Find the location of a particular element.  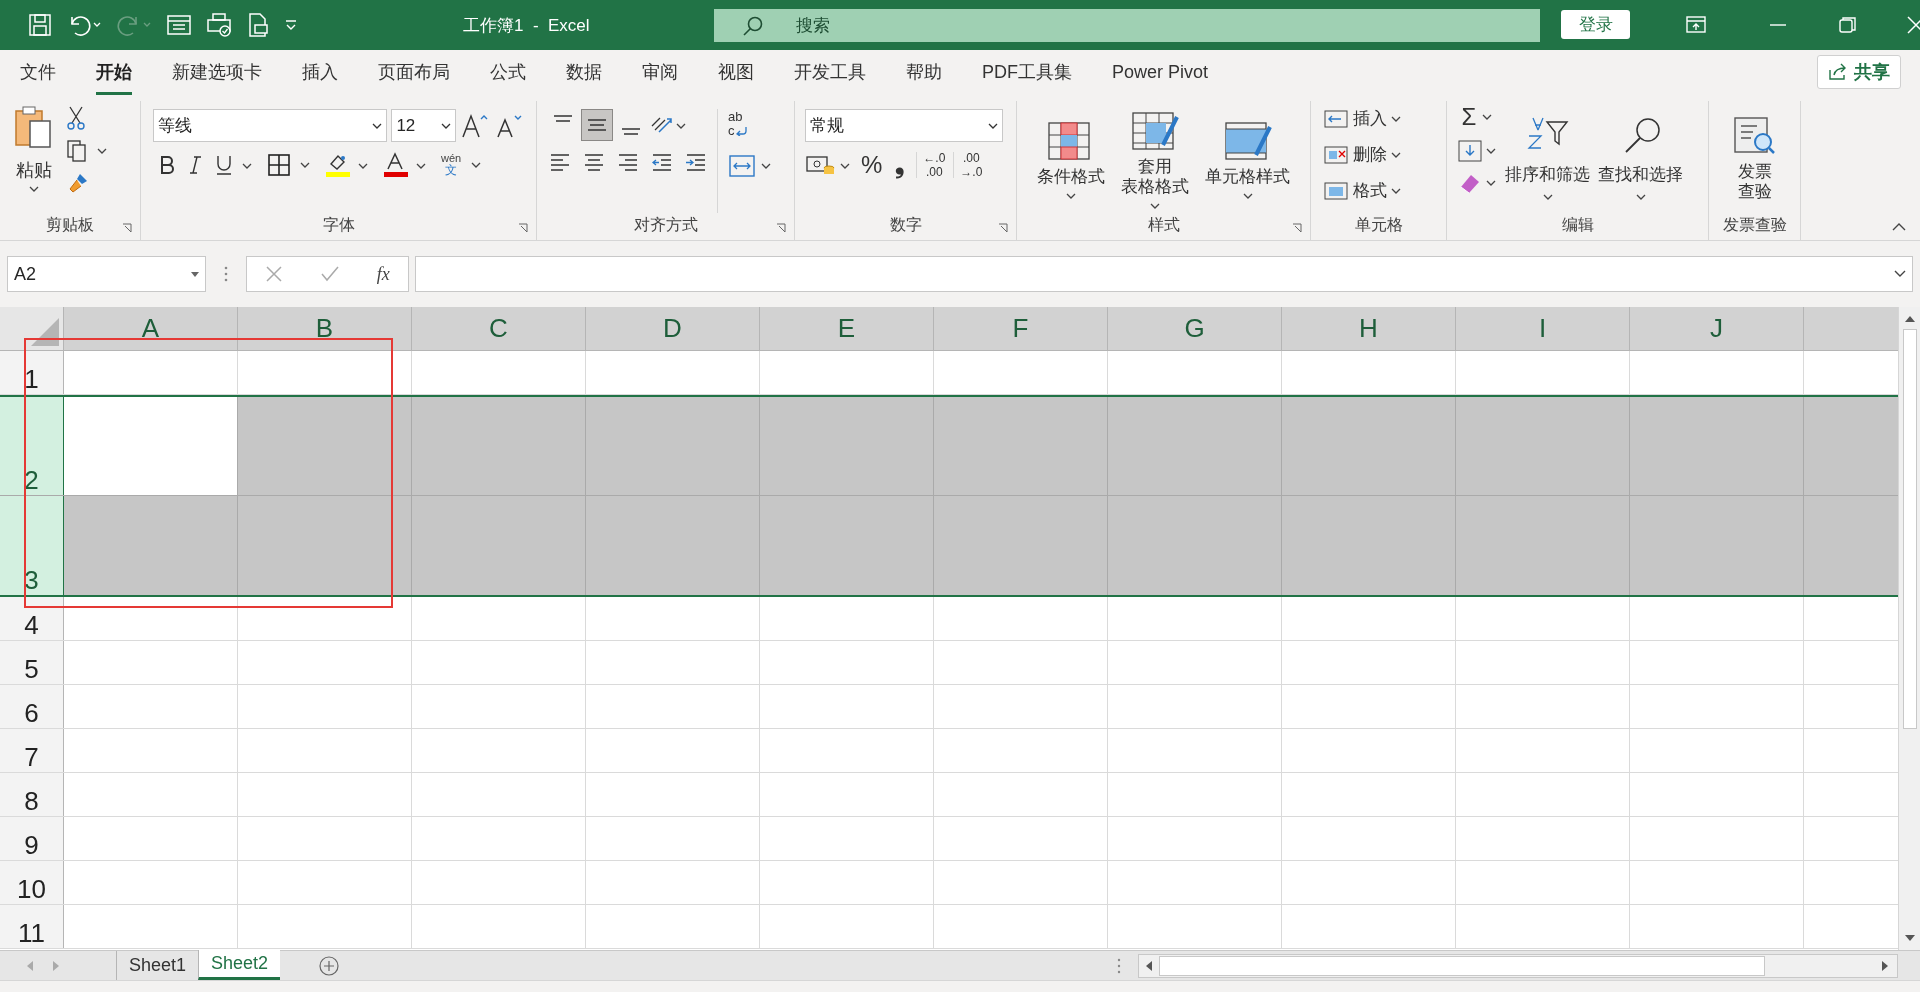

column-header: A is located at coordinates (151, 328).